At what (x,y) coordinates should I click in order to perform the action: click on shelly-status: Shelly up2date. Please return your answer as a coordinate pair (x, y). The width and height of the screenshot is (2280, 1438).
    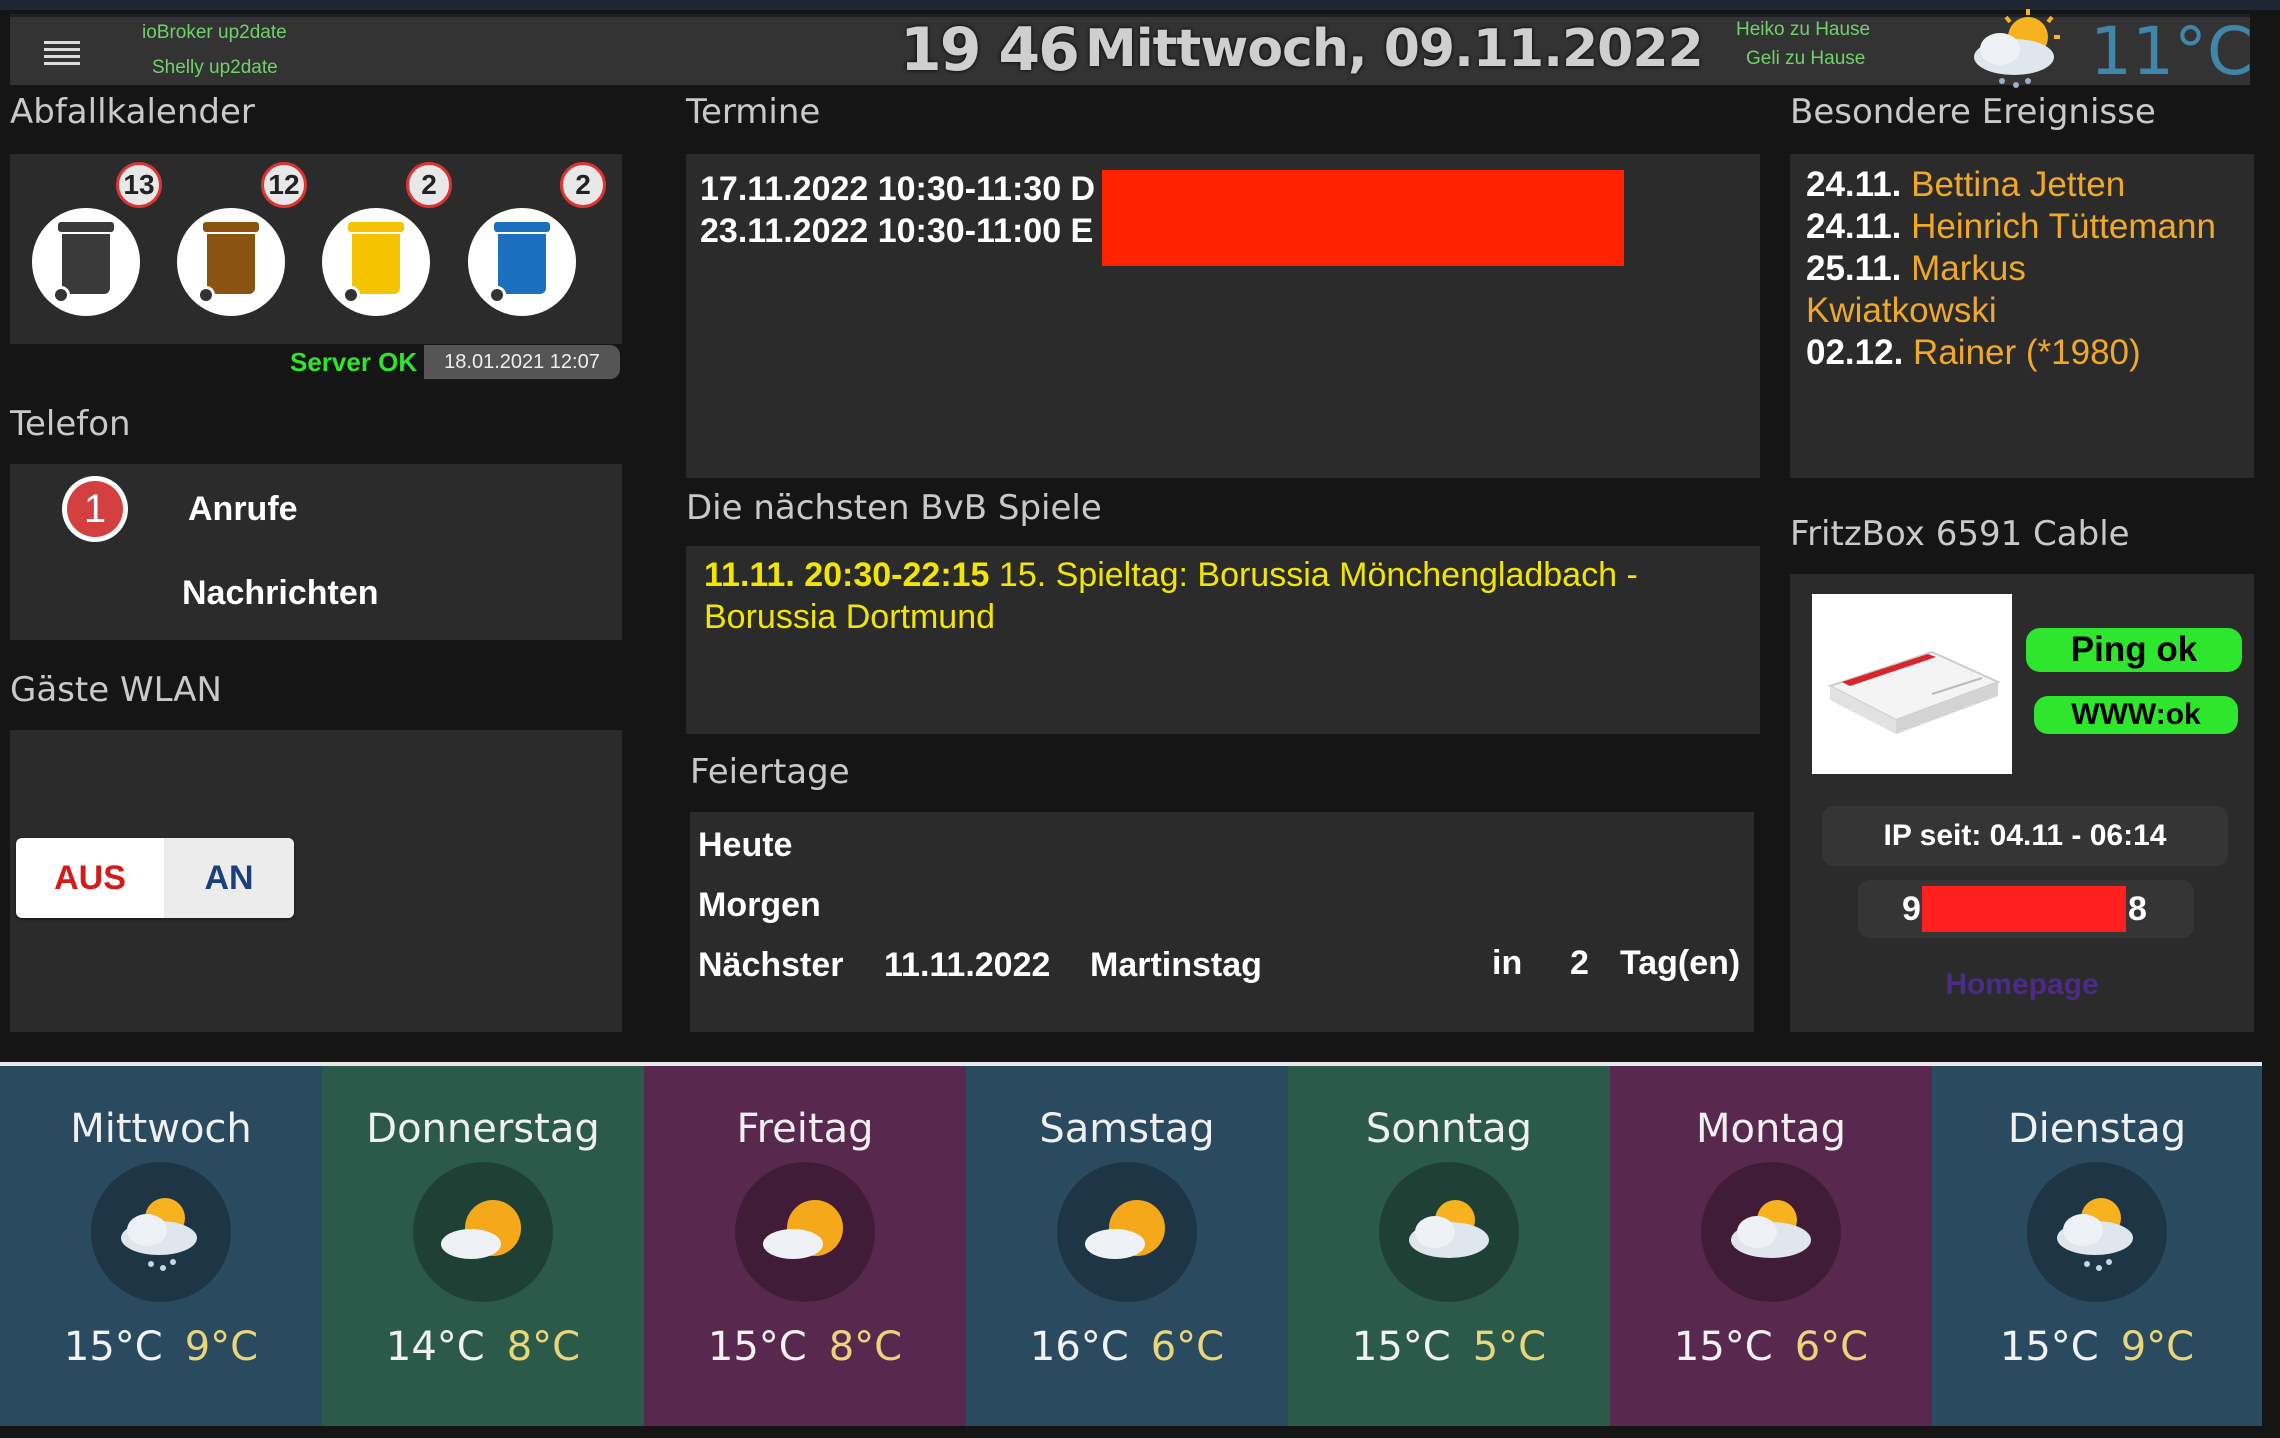
    Looking at the image, I should click on (215, 67).